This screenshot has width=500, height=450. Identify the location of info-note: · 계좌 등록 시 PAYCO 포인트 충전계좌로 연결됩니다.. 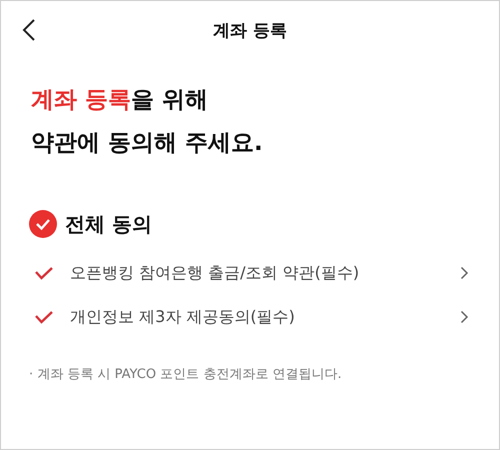
(185, 375).